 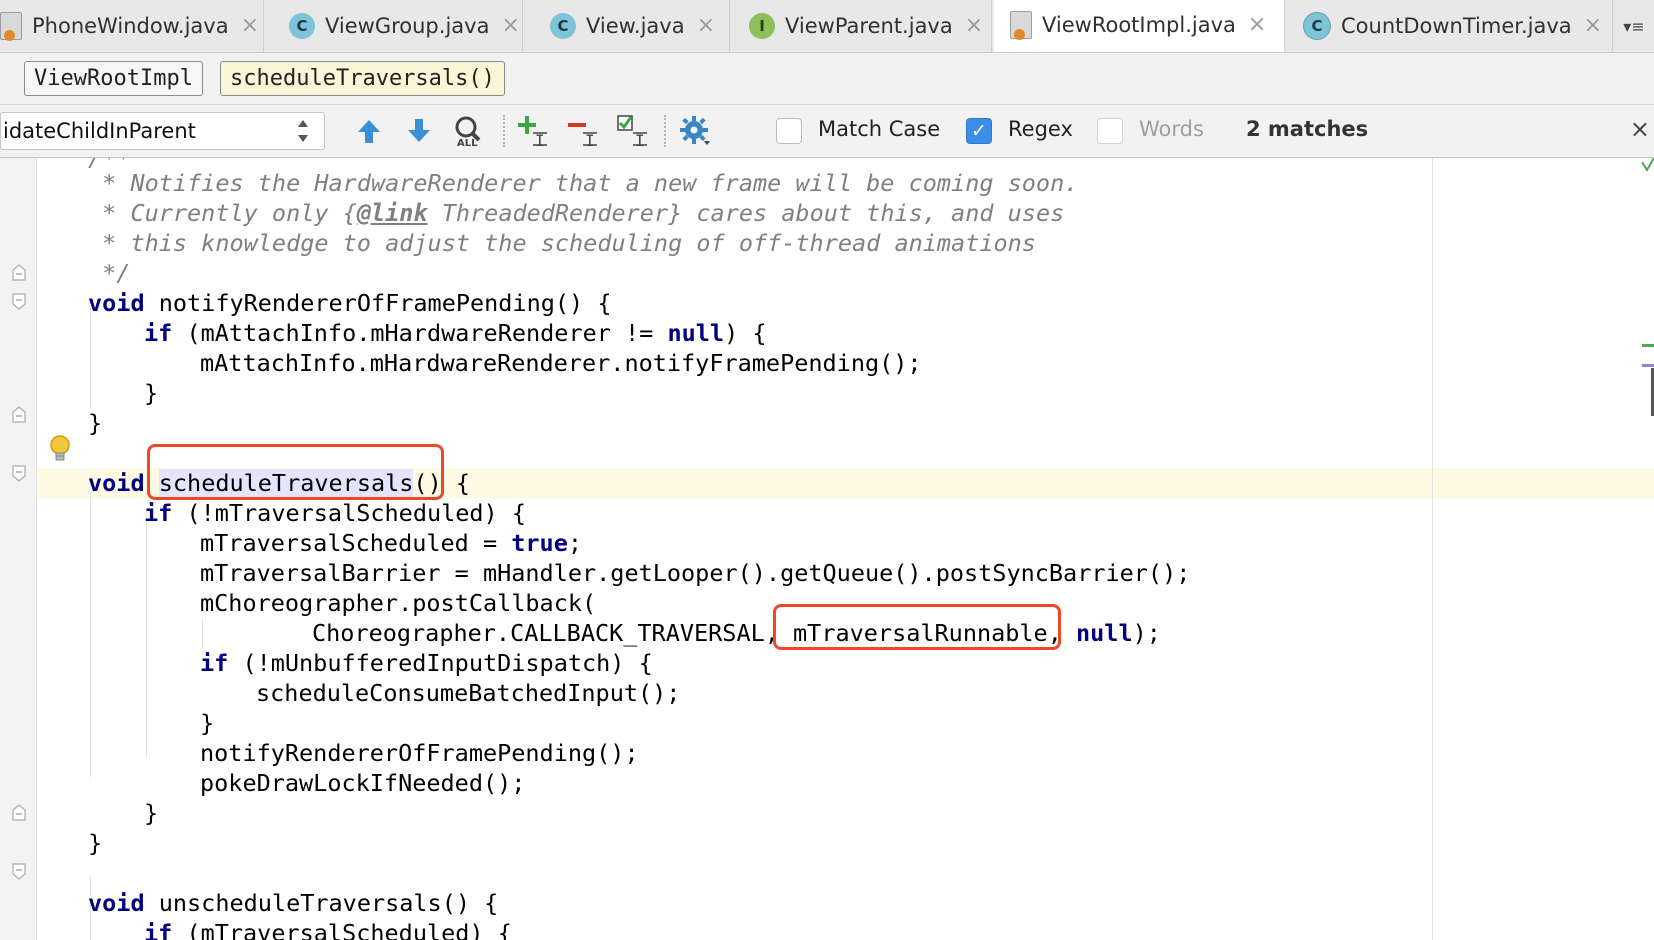 I want to click on svg-text: ALL, so click(x=467, y=143).